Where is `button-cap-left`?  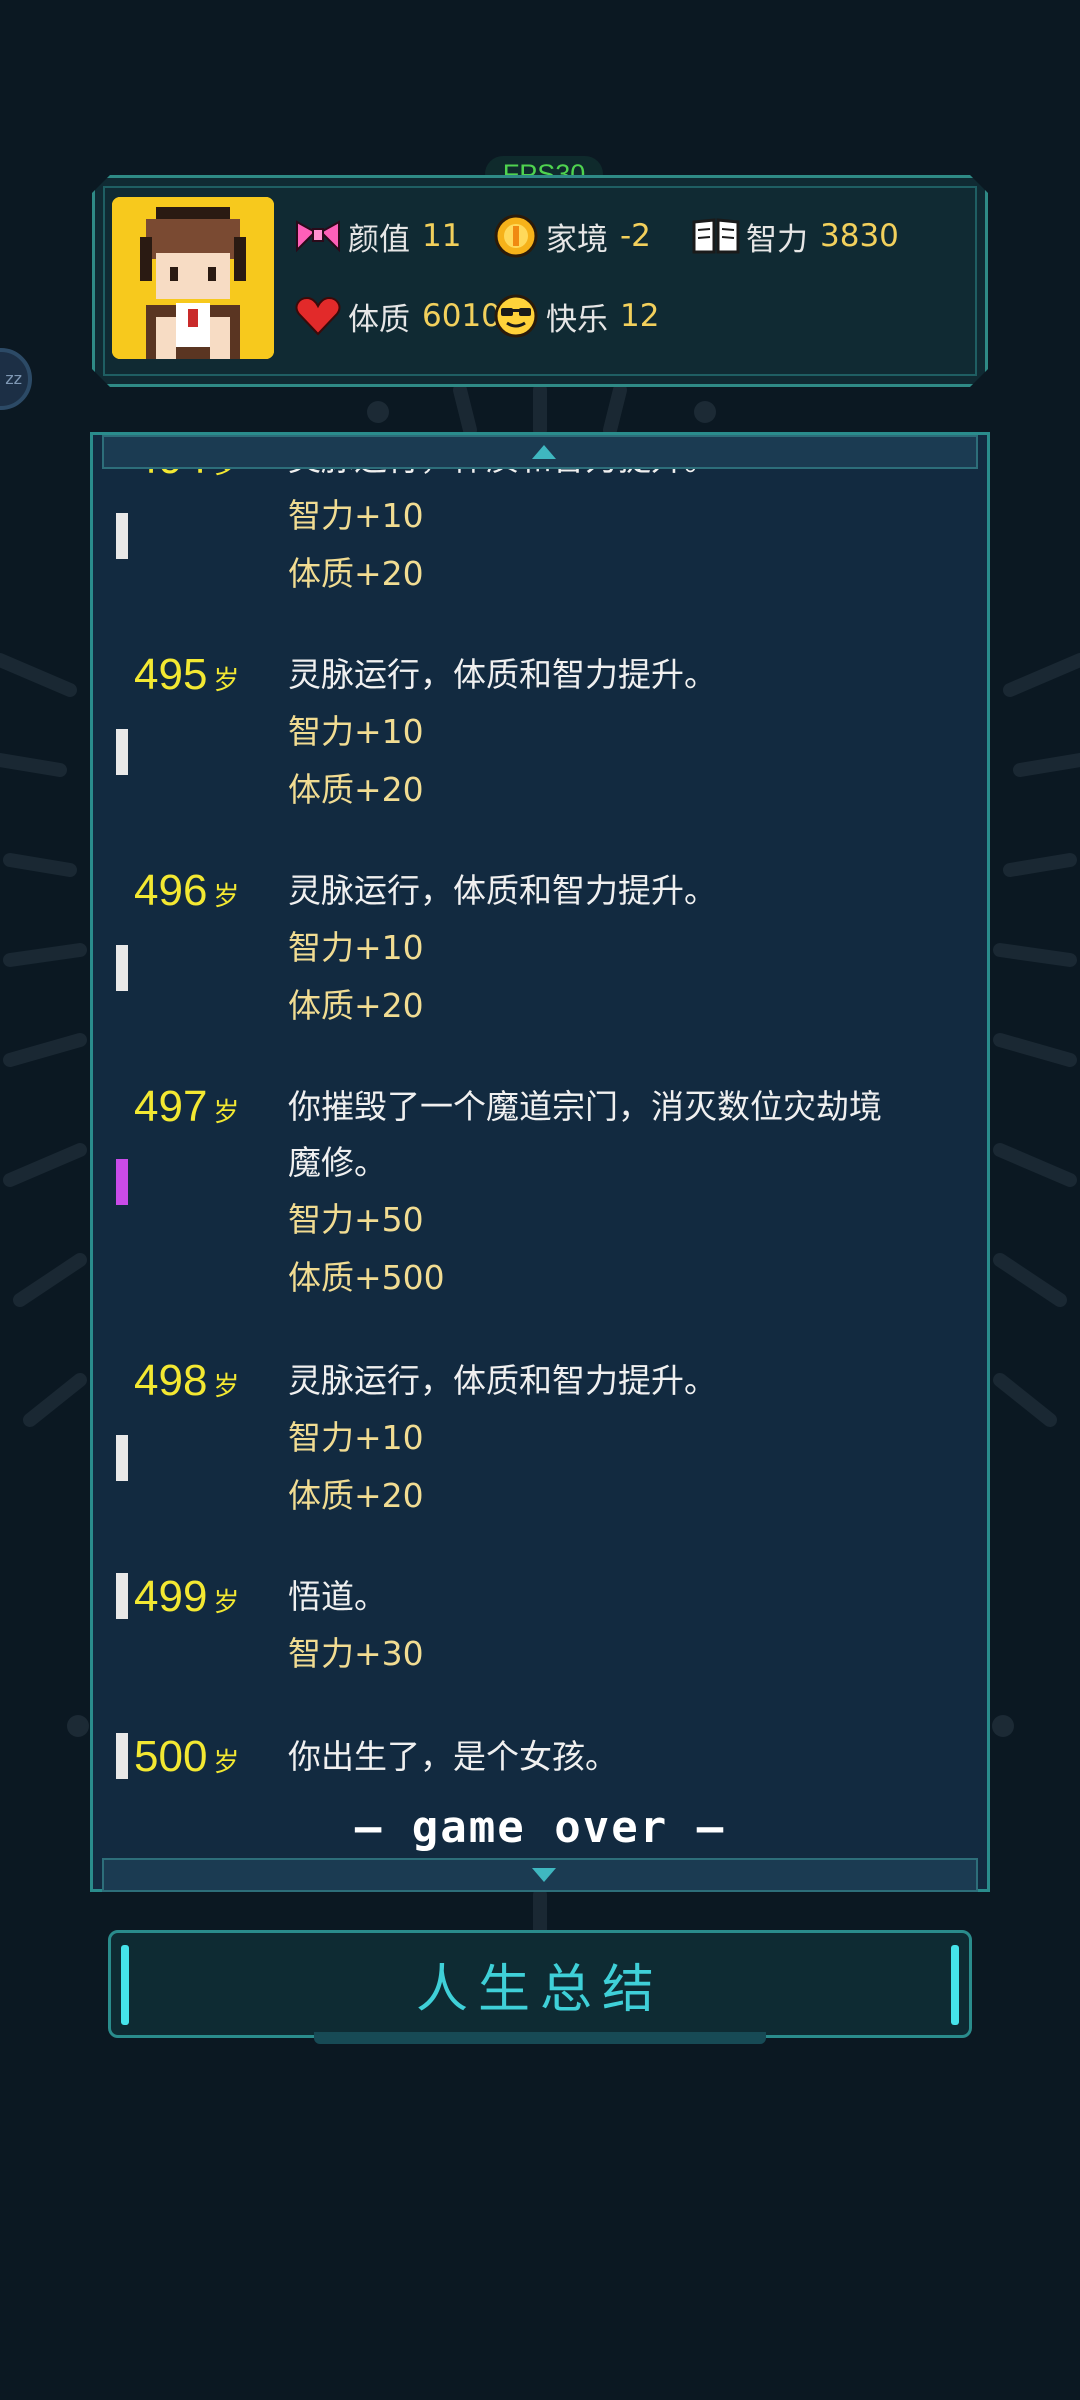
button-cap-left is located at coordinates (125, 1985).